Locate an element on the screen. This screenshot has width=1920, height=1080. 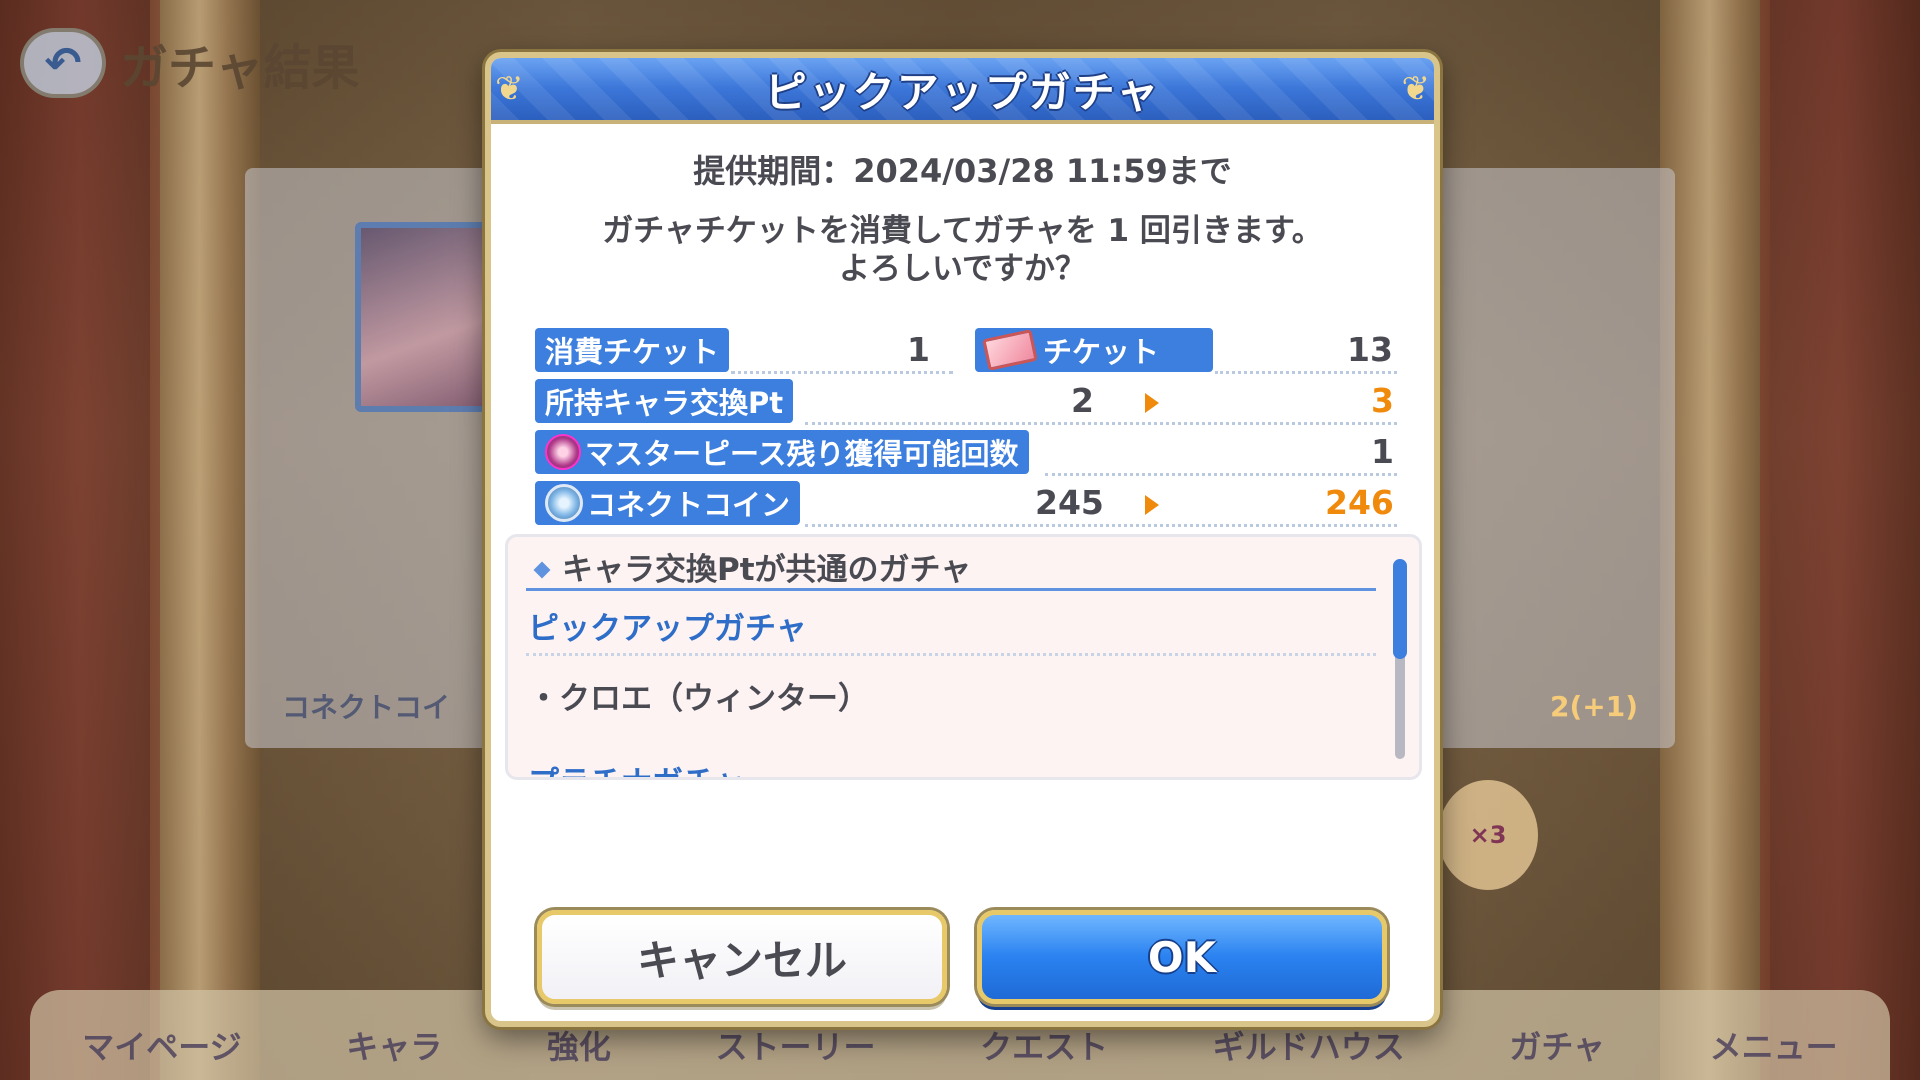
connect-coin-label: コネクトコイン is located at coordinates (668, 503).